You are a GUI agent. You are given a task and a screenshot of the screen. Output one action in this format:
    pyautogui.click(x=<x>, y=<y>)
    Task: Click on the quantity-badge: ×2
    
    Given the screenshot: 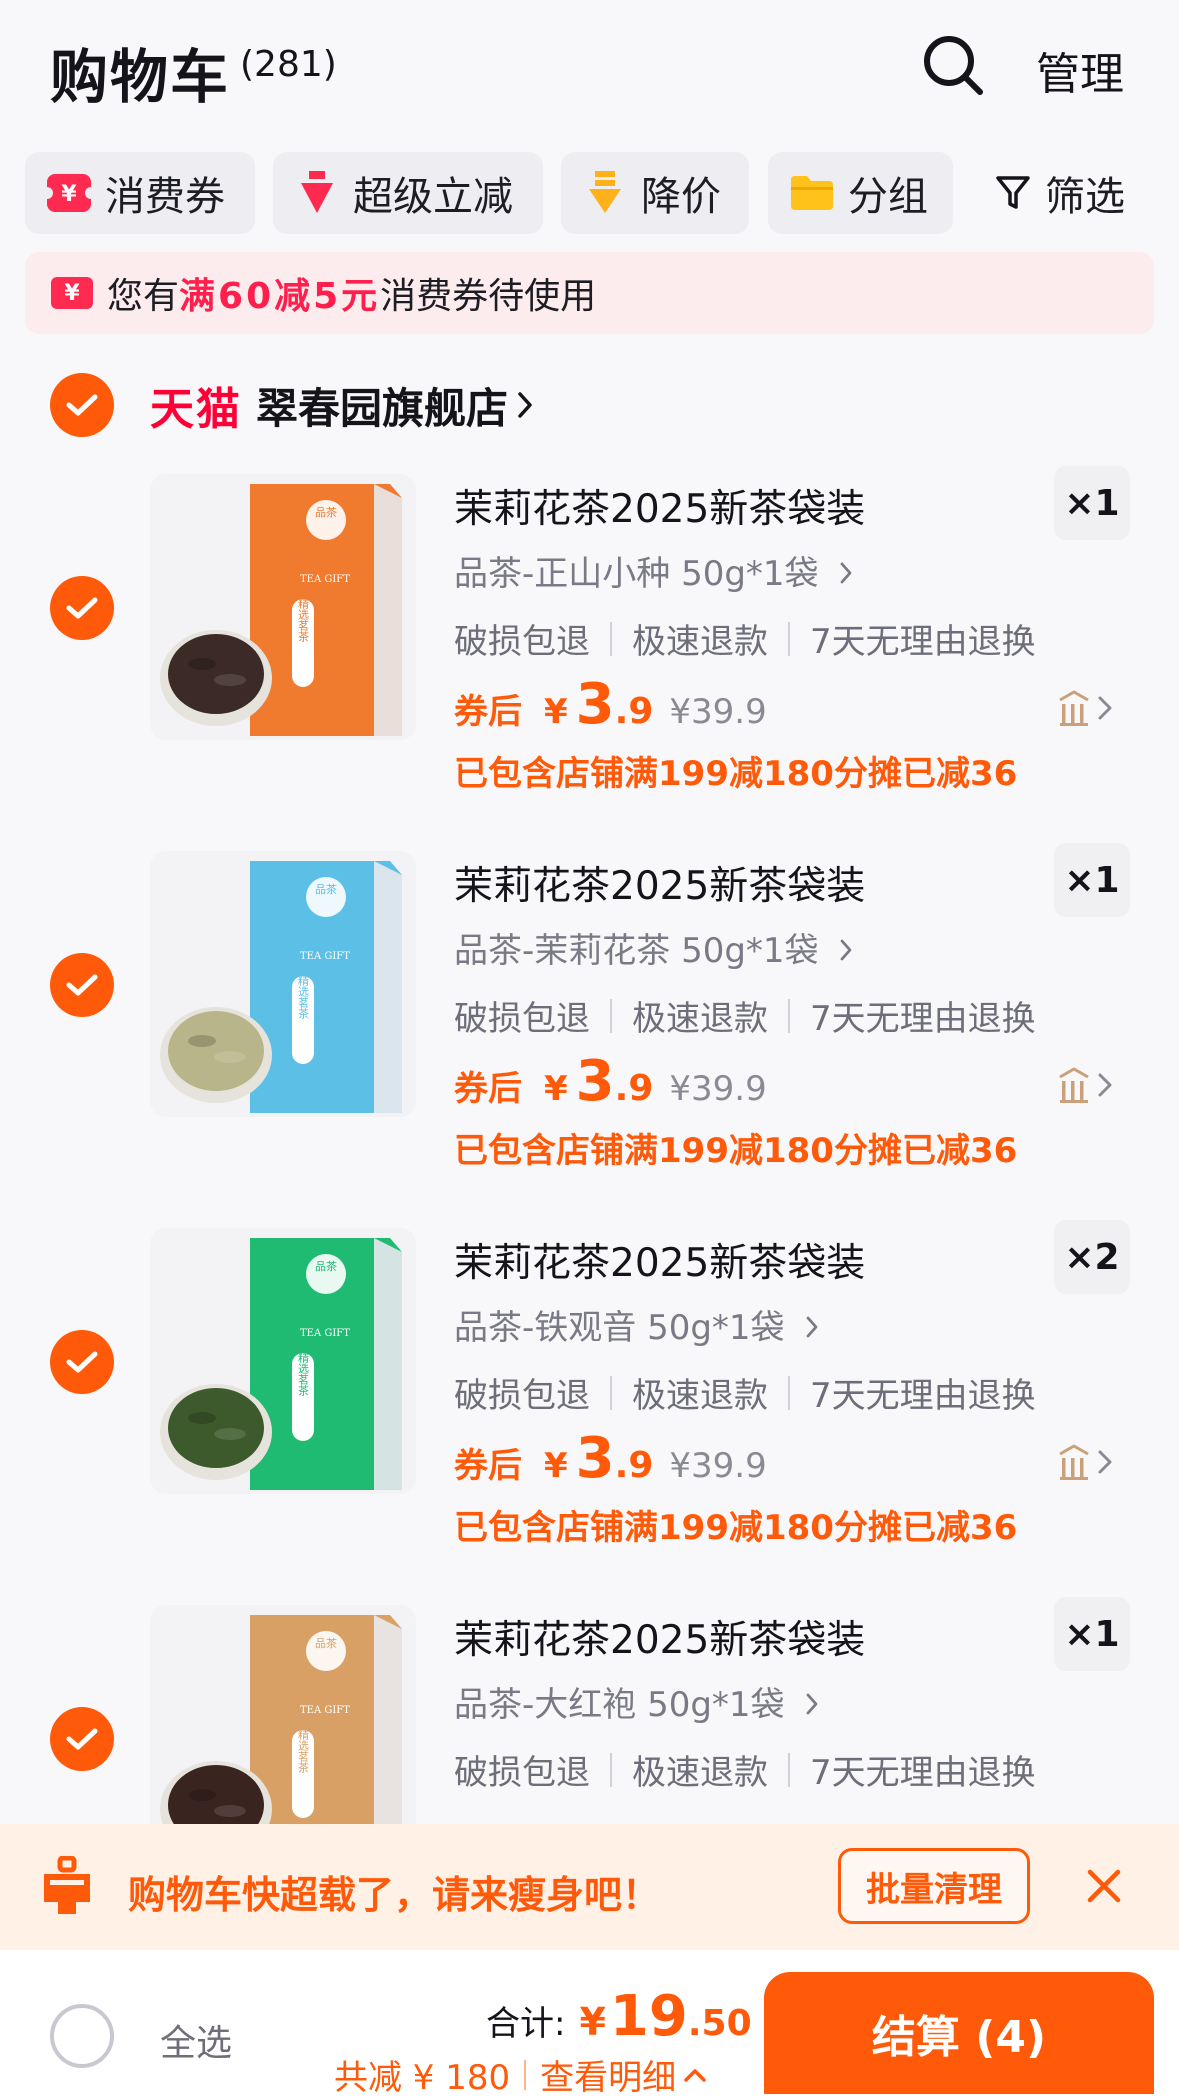 What is the action you would take?
    pyautogui.click(x=1092, y=1257)
    